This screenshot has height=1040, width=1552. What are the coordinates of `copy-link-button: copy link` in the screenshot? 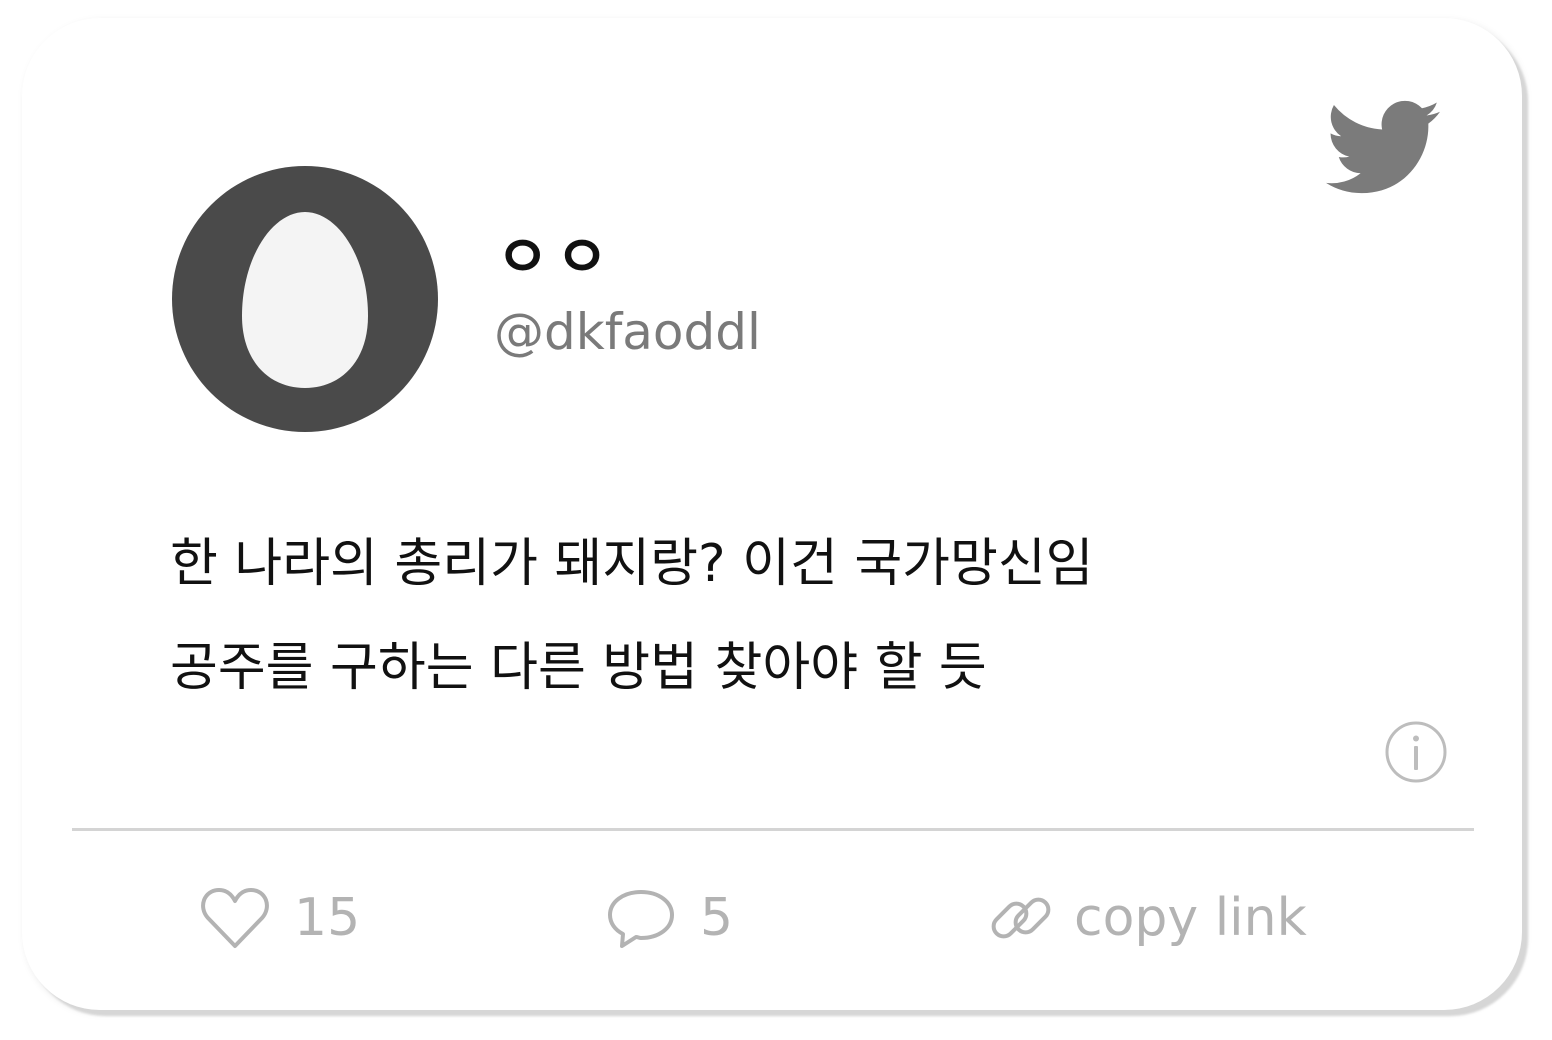 It's located at (1146, 918).